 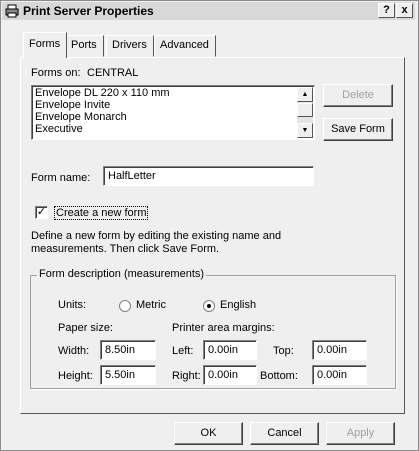 What do you see at coordinates (59, 129) in the screenshot?
I see `list-item: Executive` at bounding box center [59, 129].